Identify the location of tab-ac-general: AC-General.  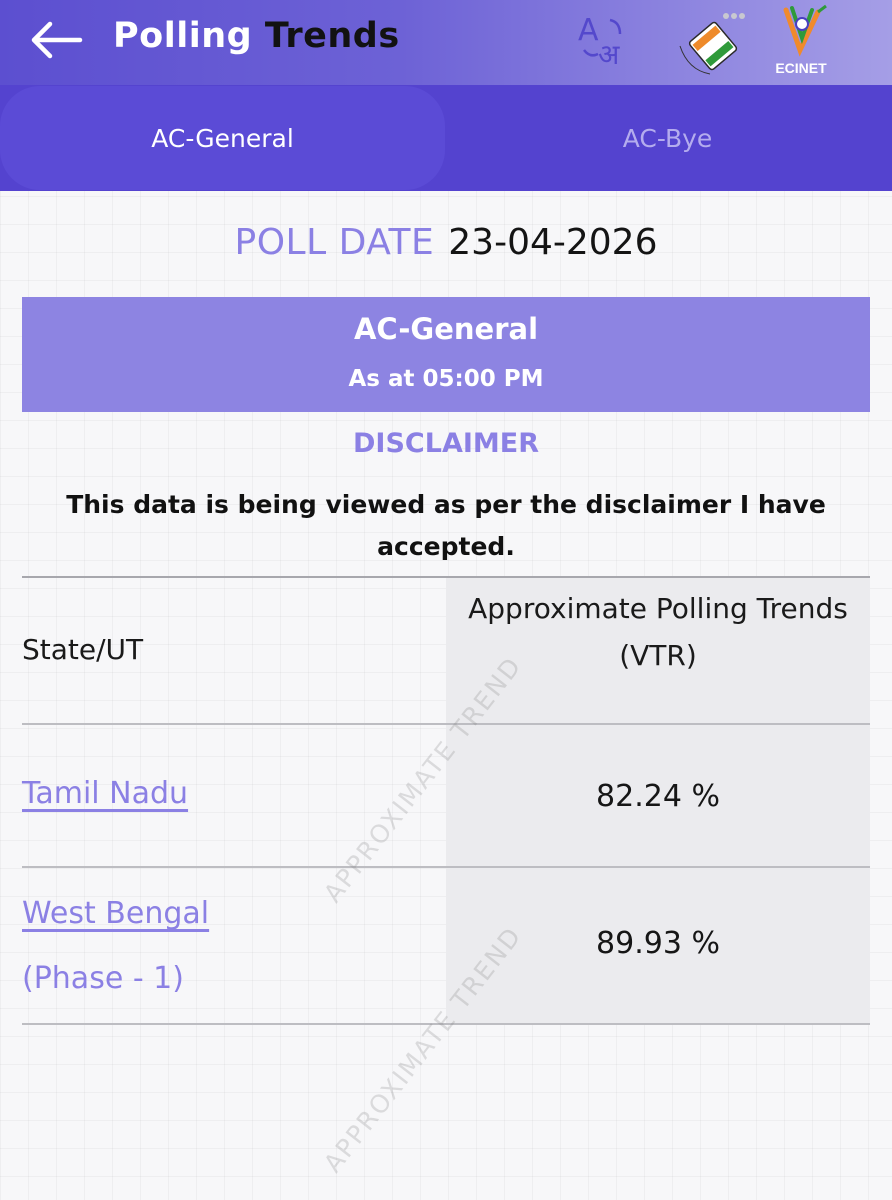
(222, 138).